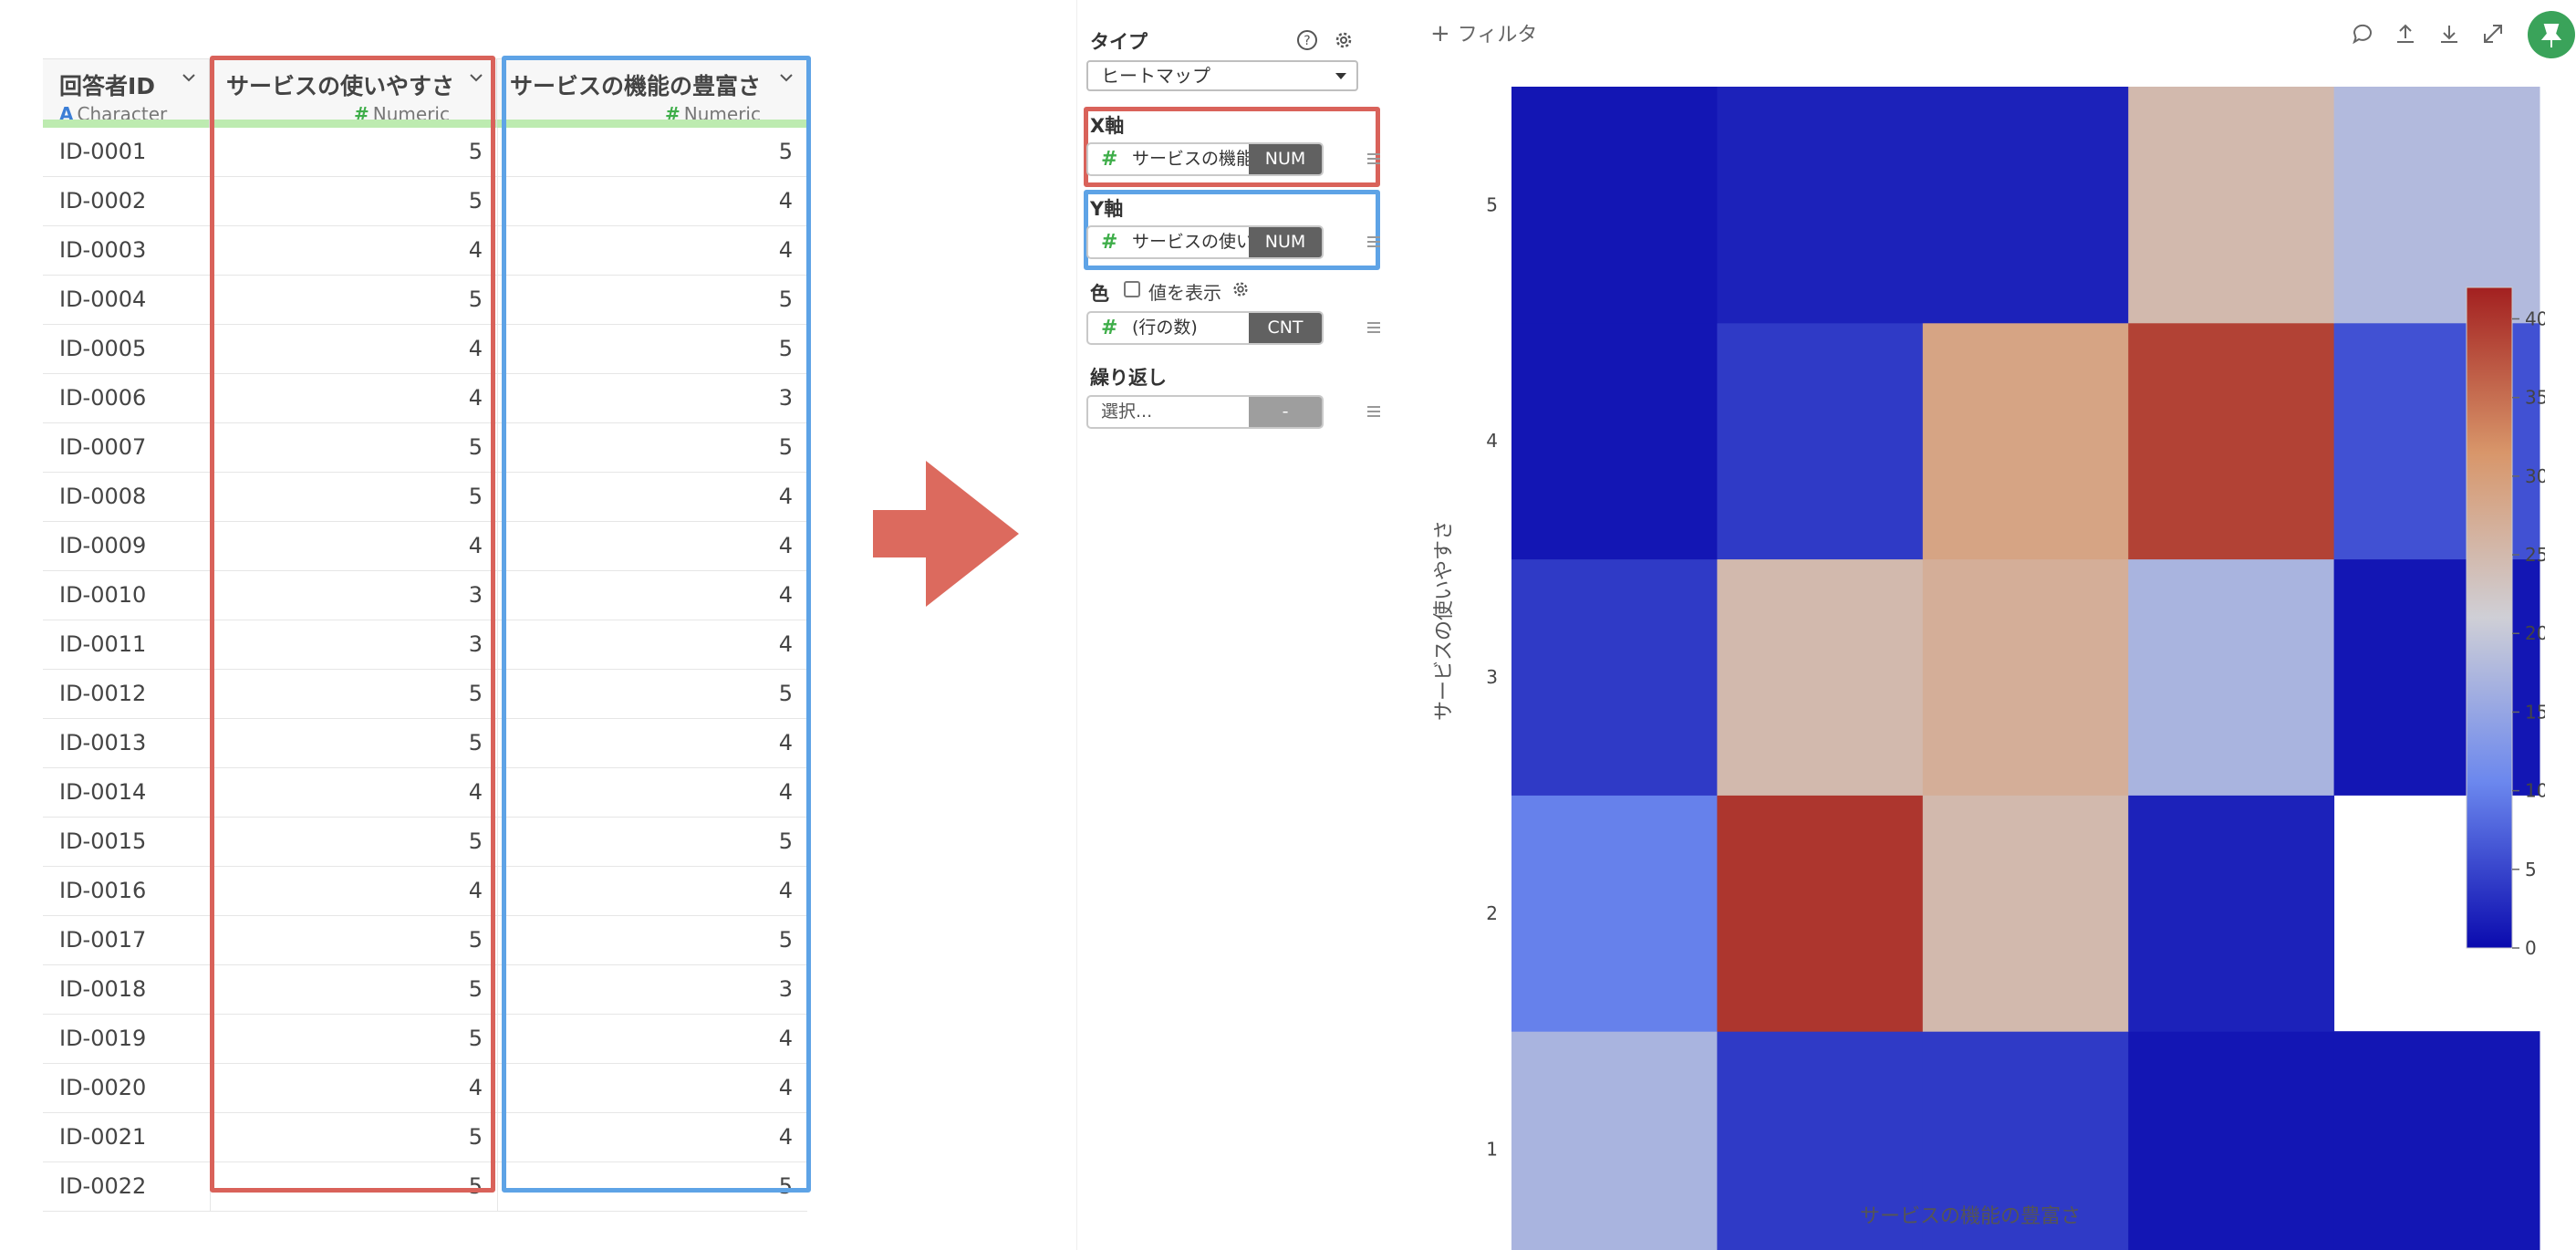 This screenshot has width=2576, height=1250. I want to click on table-row: ID-0002 5 4, so click(425, 202).